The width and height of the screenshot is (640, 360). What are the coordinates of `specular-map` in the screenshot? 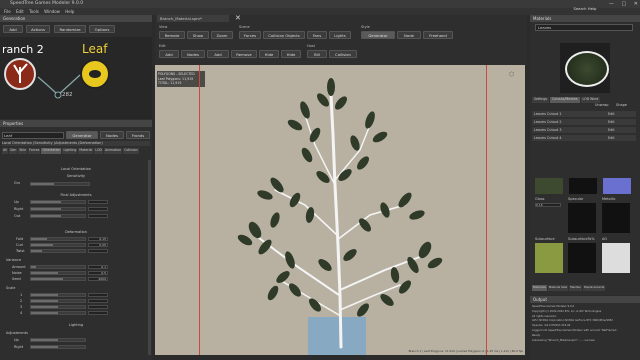 It's located at (582, 218).